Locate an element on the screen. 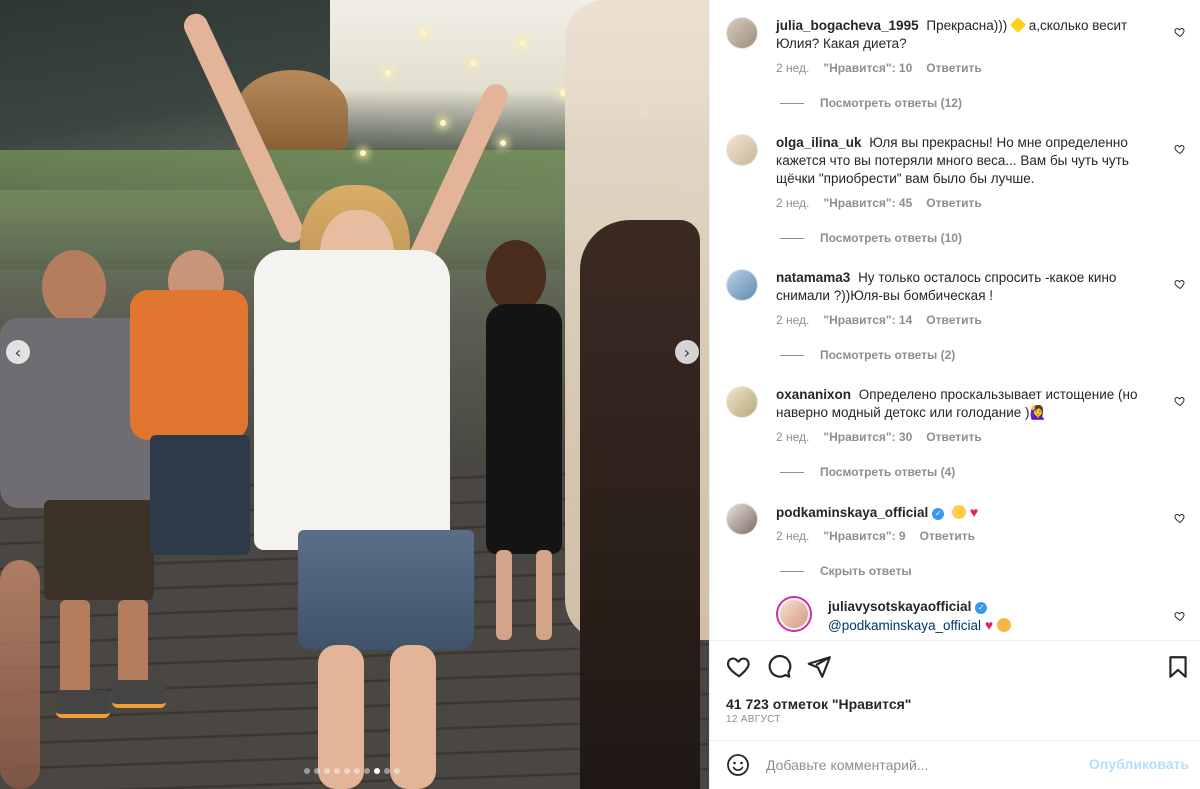 The image size is (1200, 789). comment-username: natamama3 is located at coordinates (813, 277).